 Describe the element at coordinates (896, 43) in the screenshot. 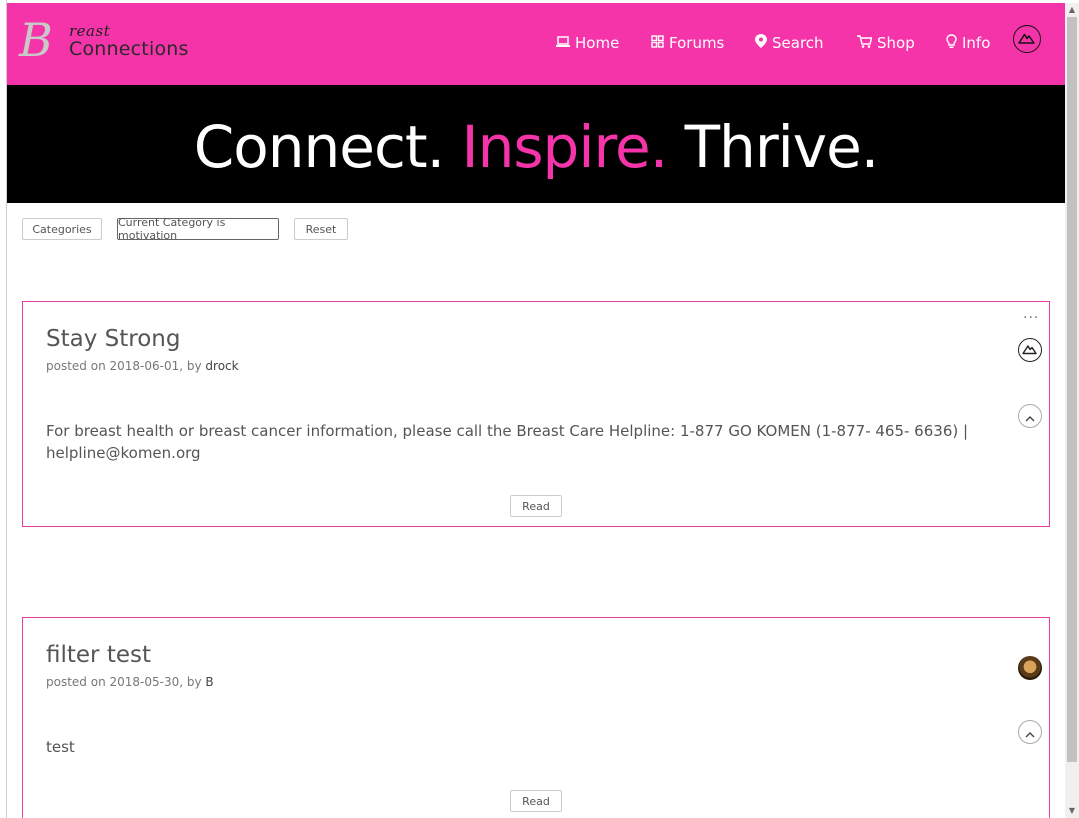

I see `nav-shop-label: Shop` at that location.